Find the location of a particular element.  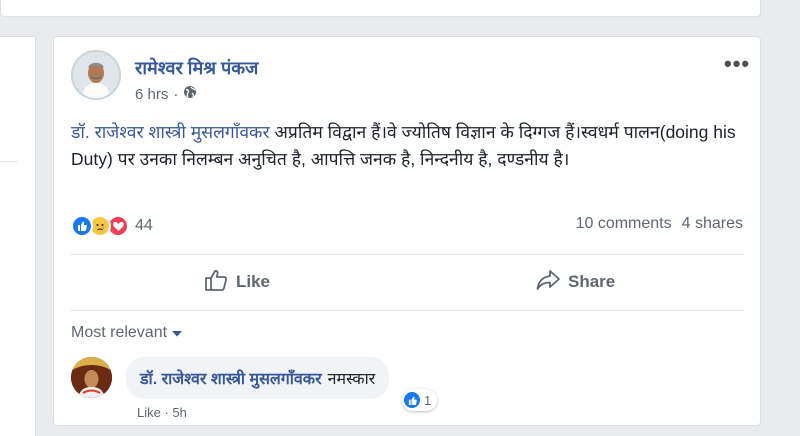

like-button: Like is located at coordinates (237, 282).